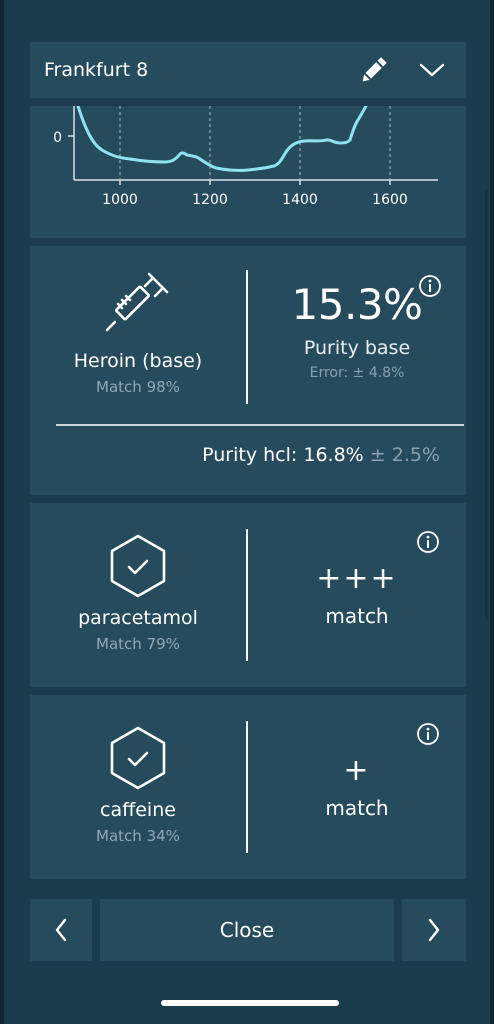 Image resolution: width=494 pixels, height=1024 pixels. Describe the element at coordinates (357, 373) in the screenshot. I see `purity-error: Error: ± 4.8%` at that location.